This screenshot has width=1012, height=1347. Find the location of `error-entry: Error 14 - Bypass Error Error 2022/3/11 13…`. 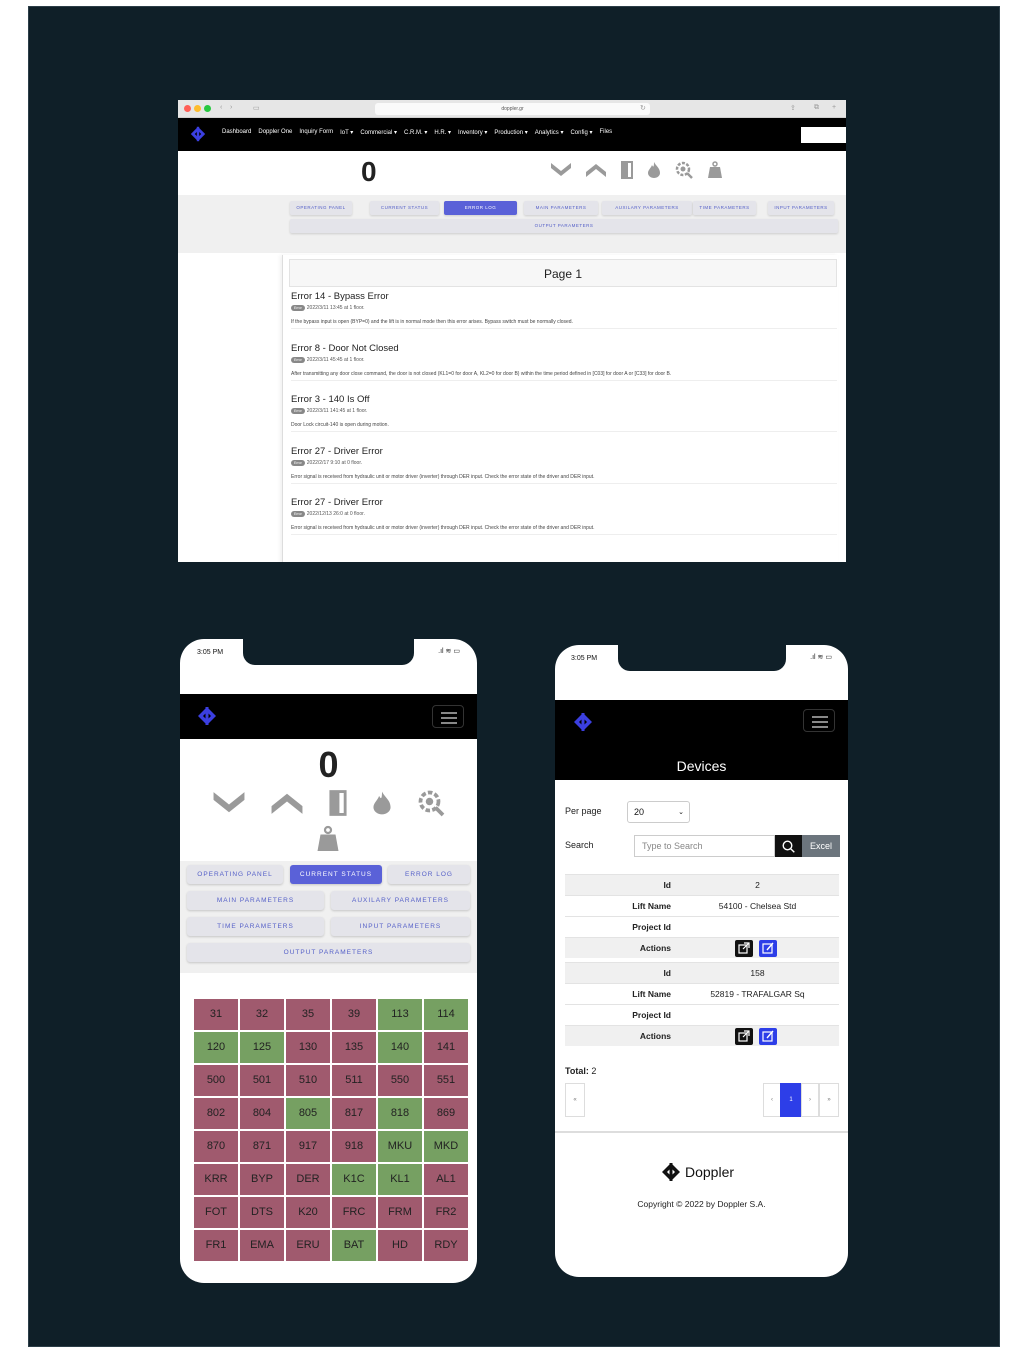

error-entry: Error 14 - Bypass Error Error 2022/3/11 13… is located at coordinates (564, 310).